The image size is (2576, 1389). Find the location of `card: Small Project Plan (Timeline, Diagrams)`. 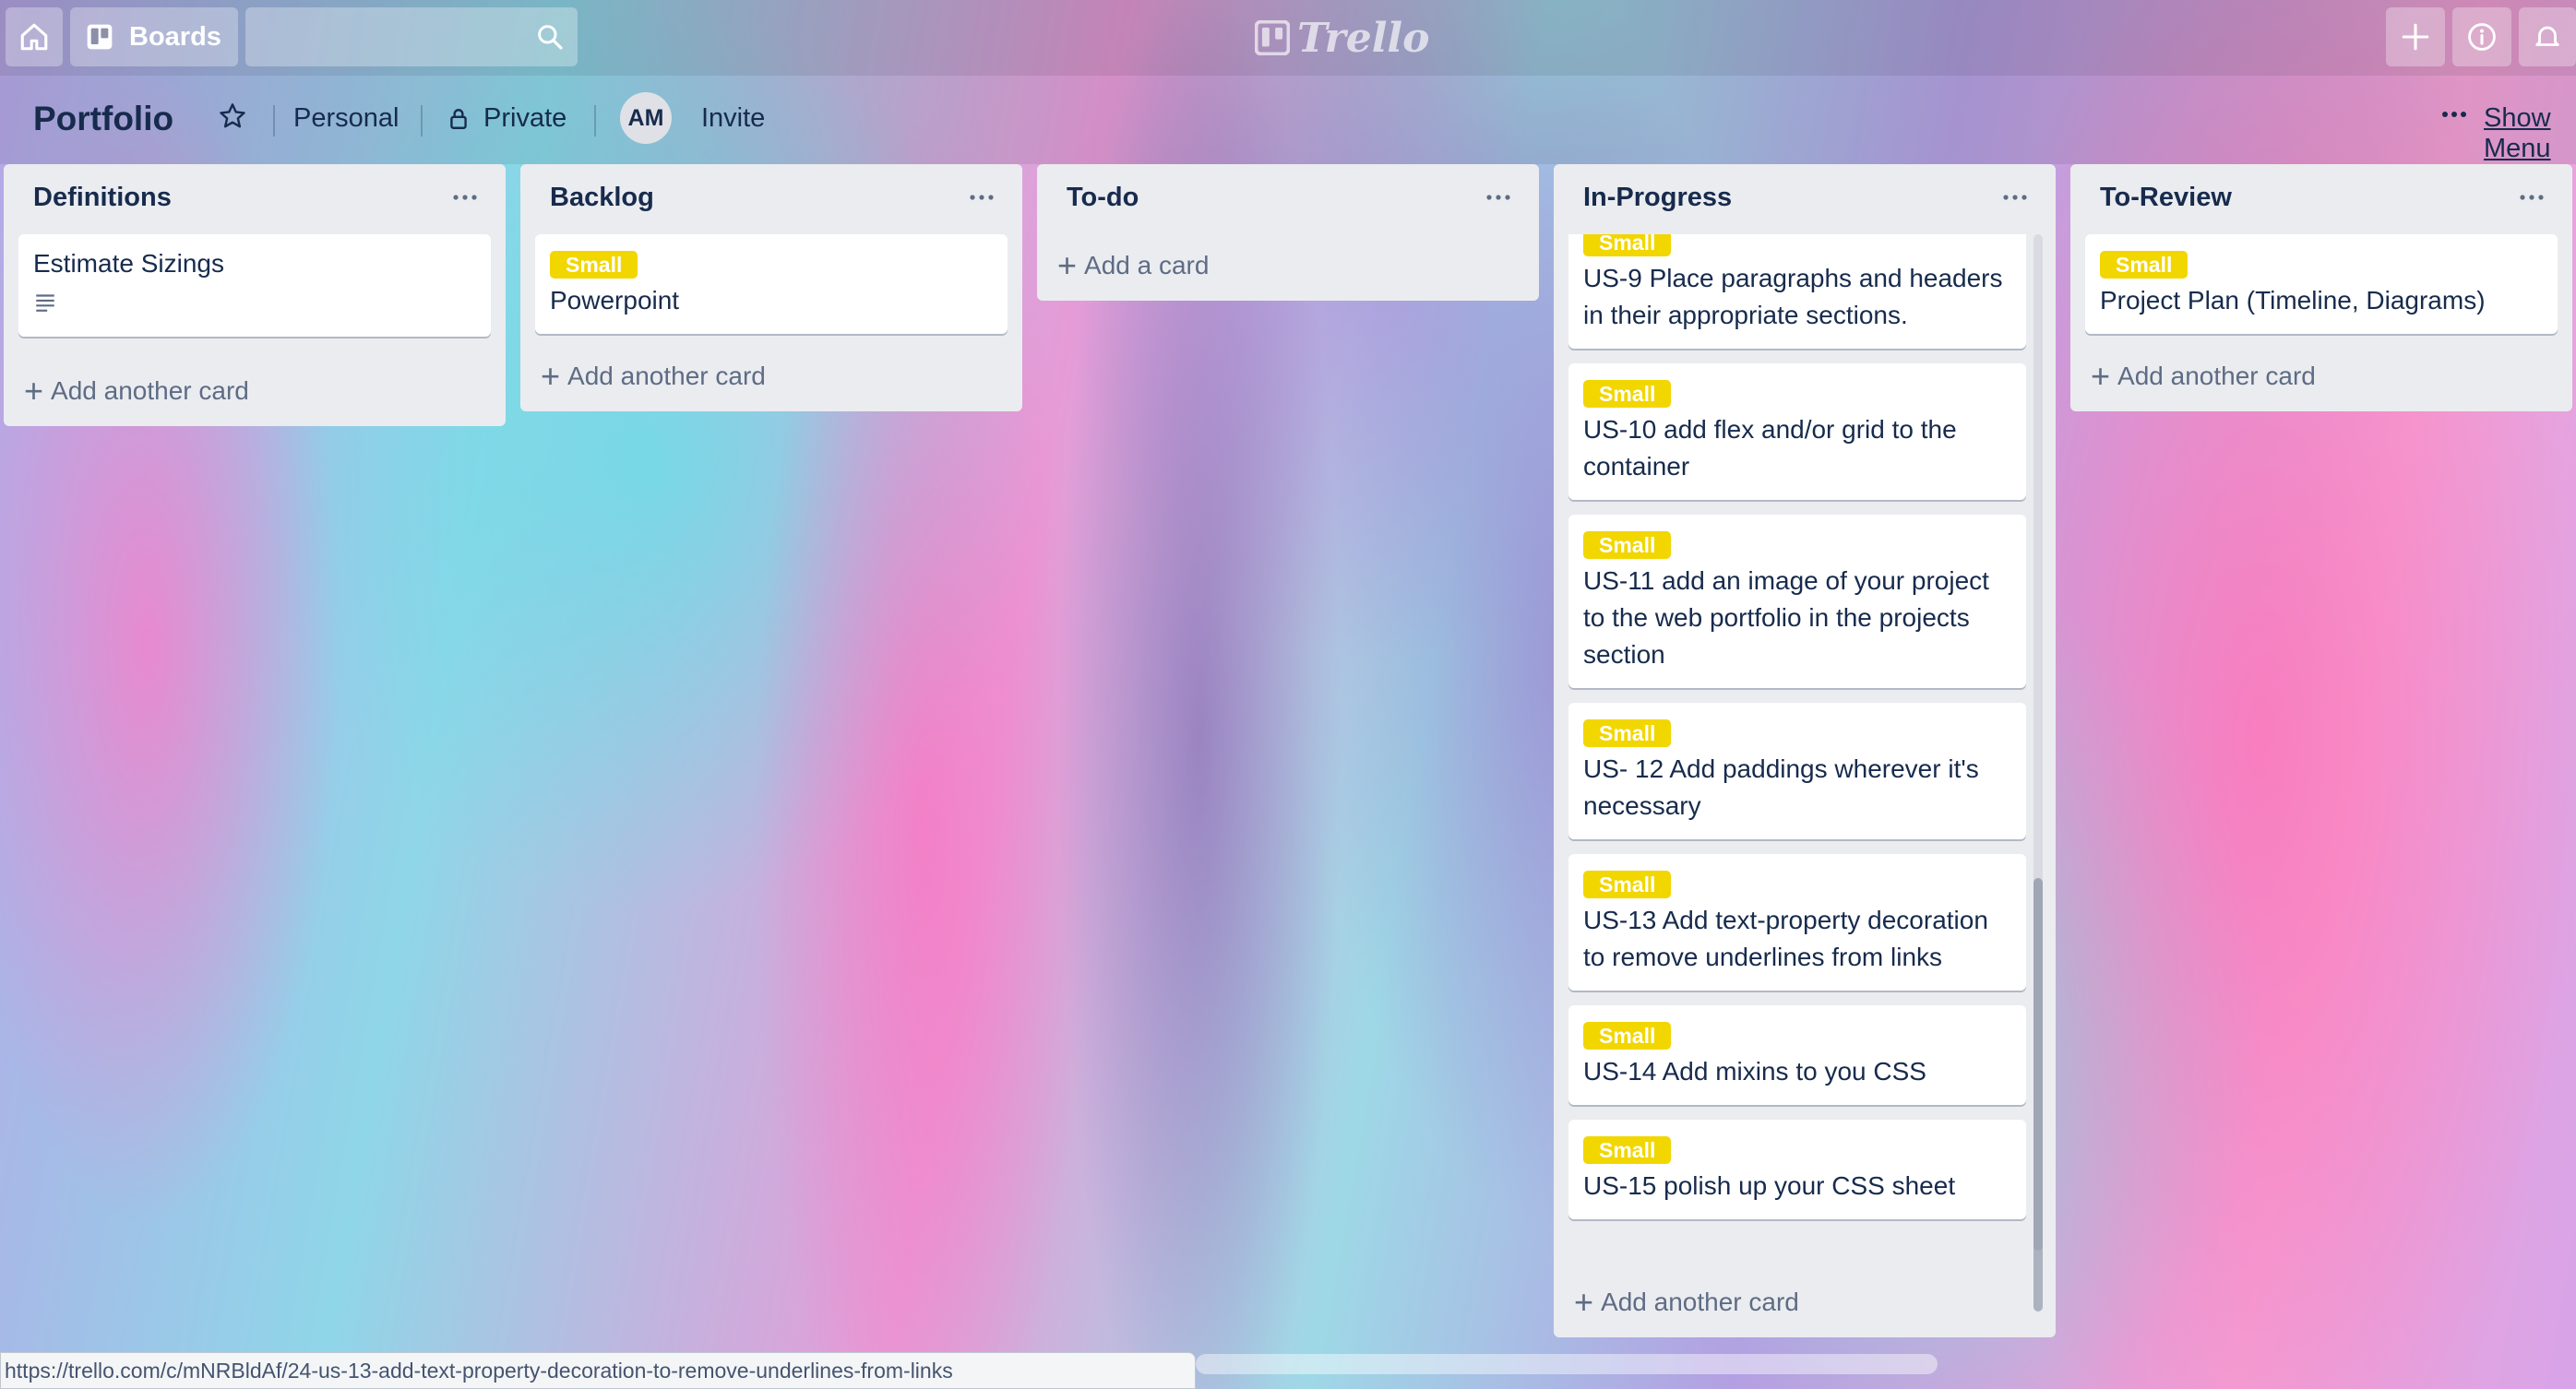

card: Small Project Plan (Timeline, Diagrams) is located at coordinates (2321, 284).